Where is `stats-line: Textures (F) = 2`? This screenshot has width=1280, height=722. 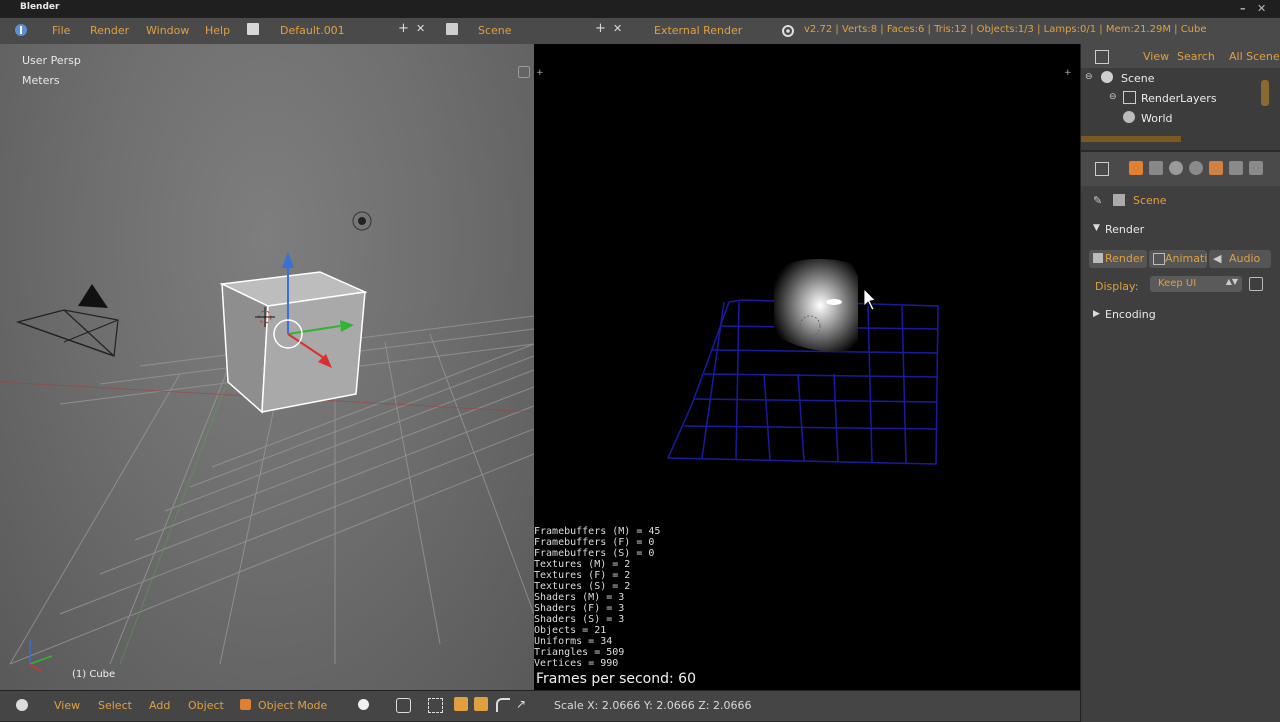
stats-line: Textures (F) = 2 is located at coordinates (582, 575).